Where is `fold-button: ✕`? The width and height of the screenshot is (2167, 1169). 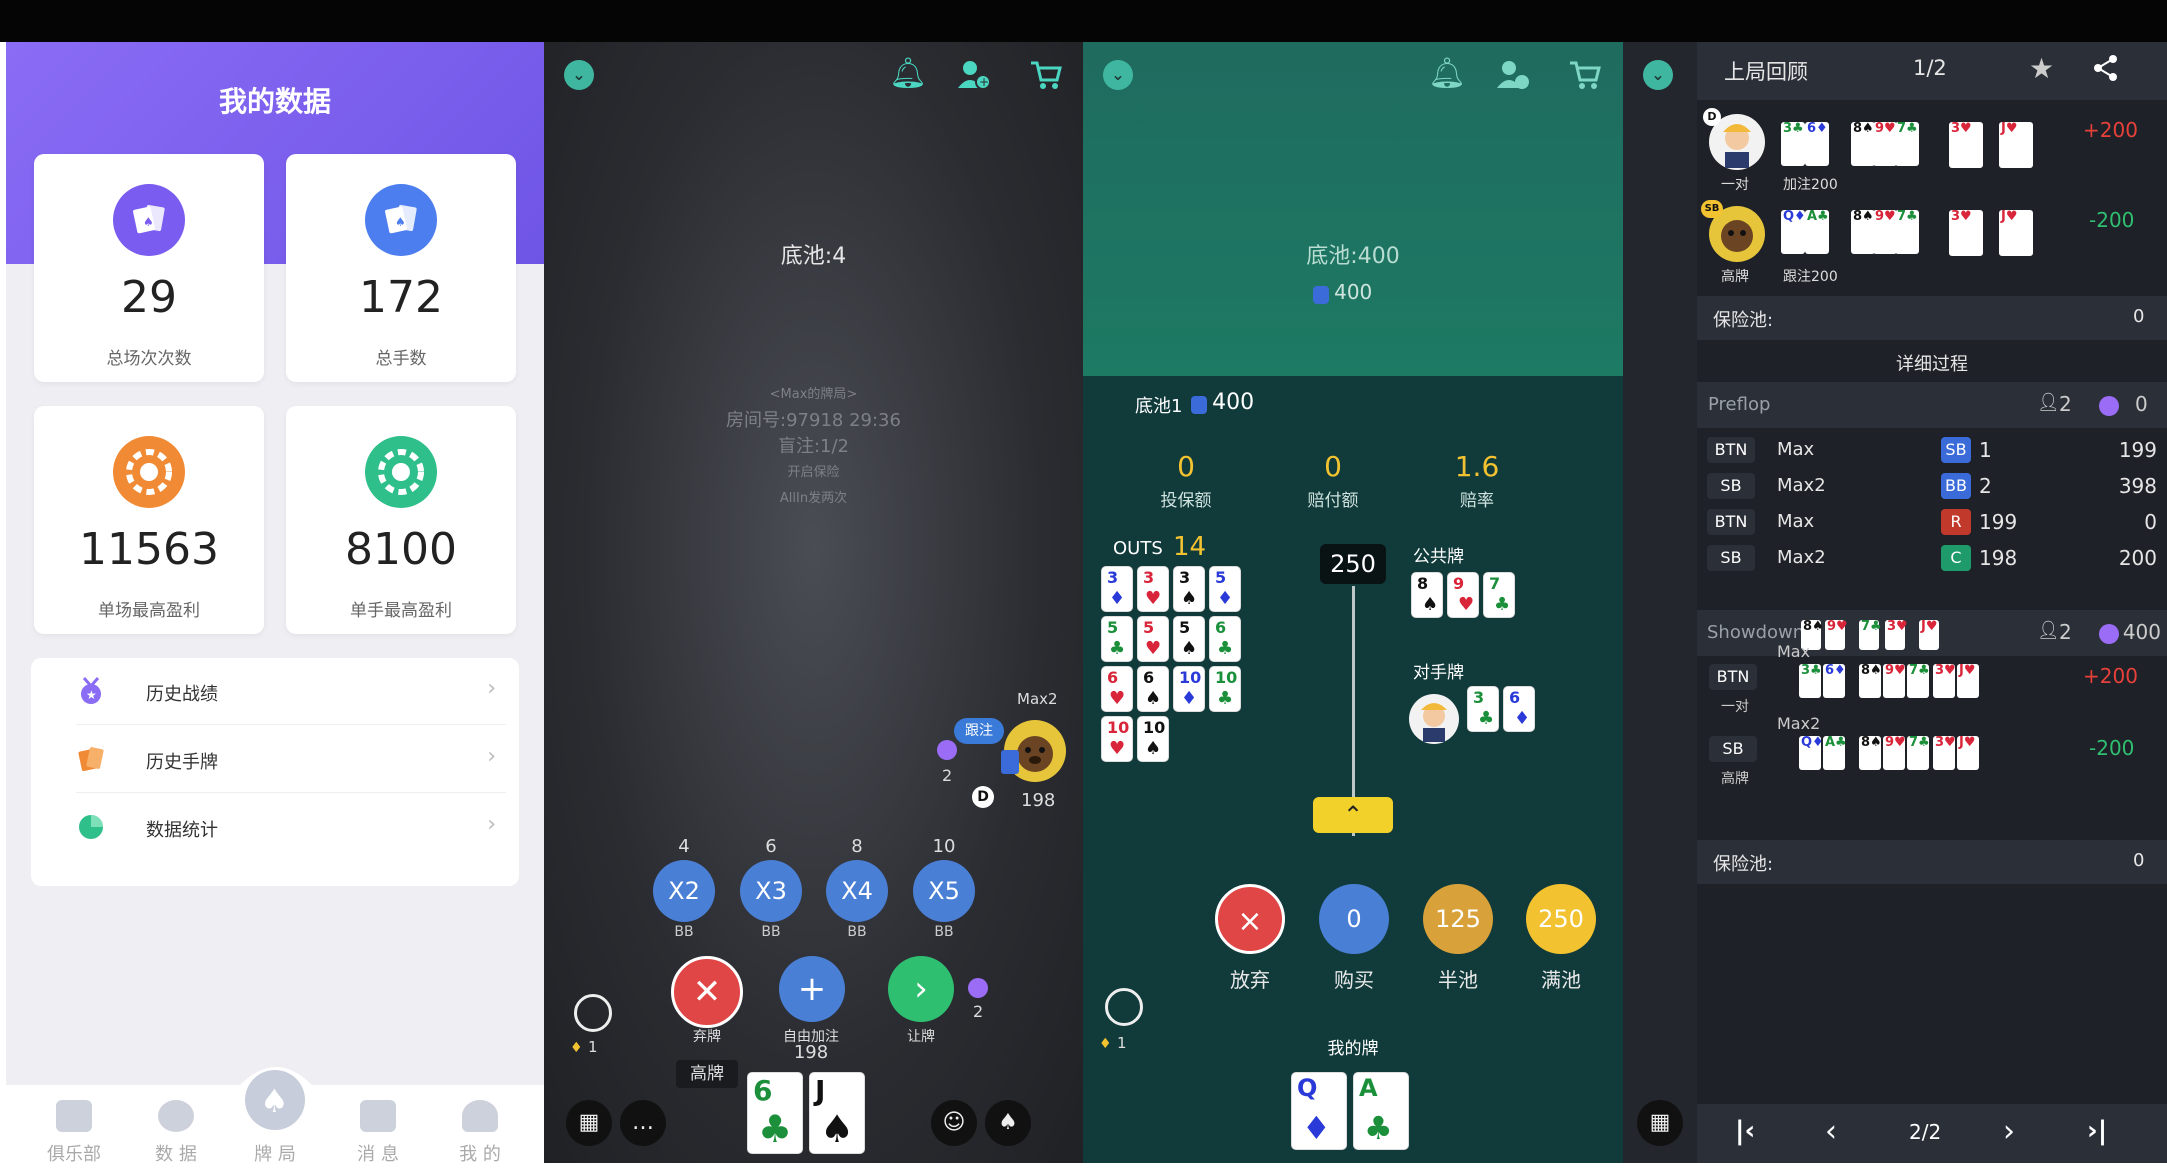 fold-button: ✕ is located at coordinates (707, 992).